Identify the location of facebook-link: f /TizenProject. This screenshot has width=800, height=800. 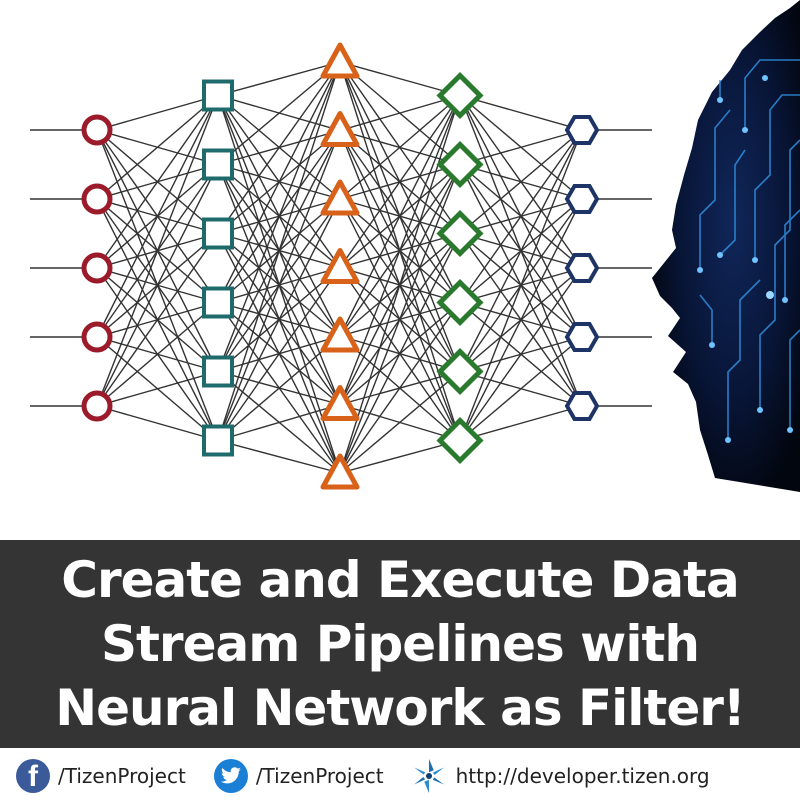
(101, 776).